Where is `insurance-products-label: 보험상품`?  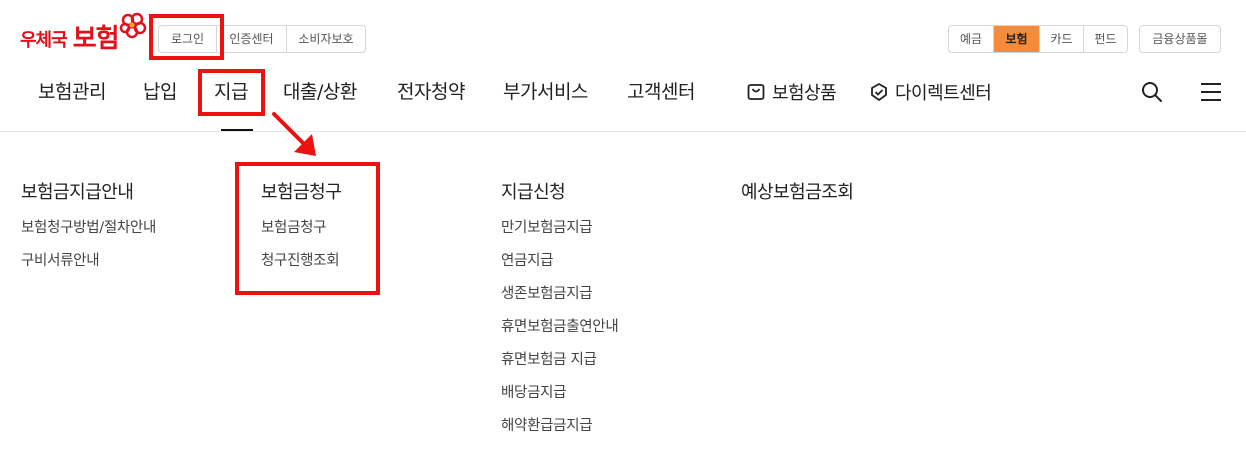
insurance-products-label: 보험상품 is located at coordinates (804, 93).